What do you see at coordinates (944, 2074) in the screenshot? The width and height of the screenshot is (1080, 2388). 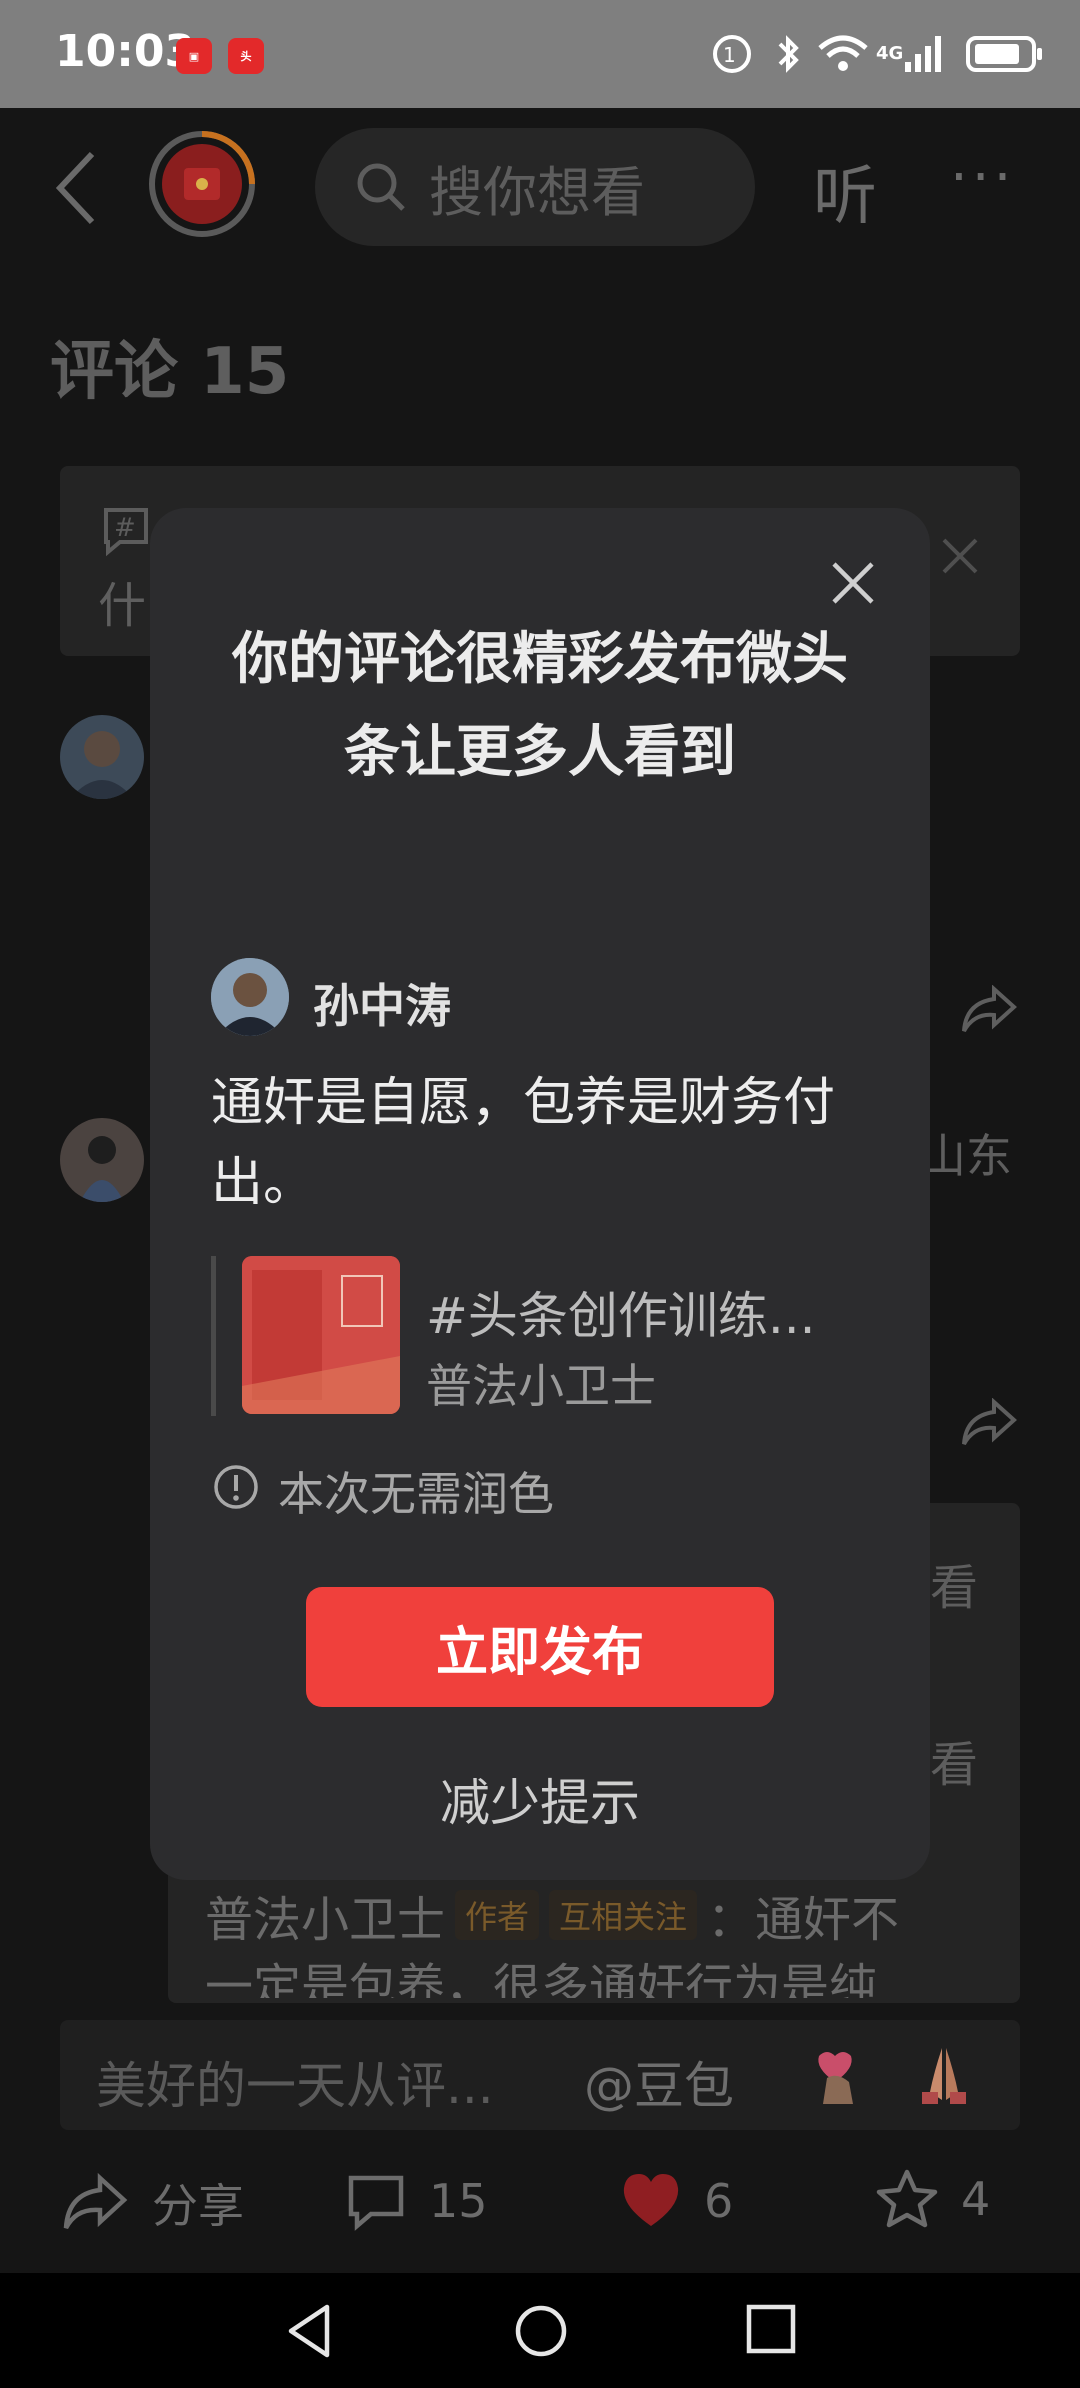 I see `pray-emoji-icon` at bounding box center [944, 2074].